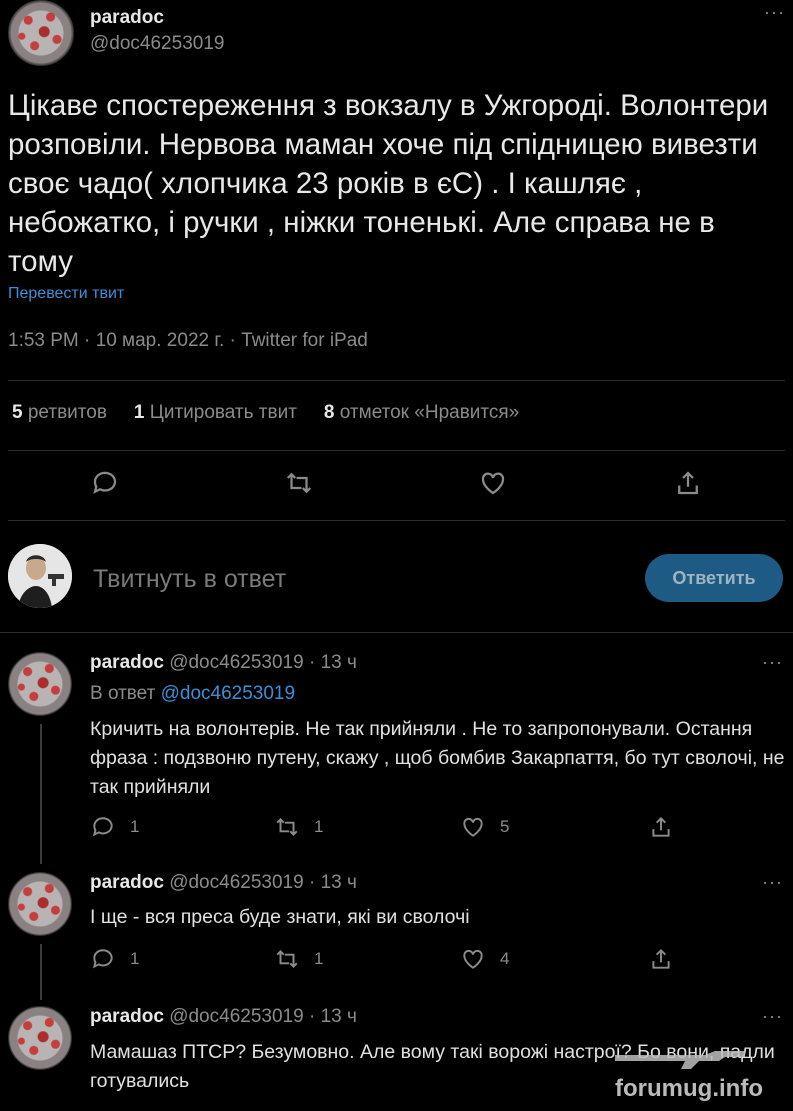 This screenshot has width=793, height=1111. I want to click on reply-input: Твитнуть в ответ, so click(189, 579).